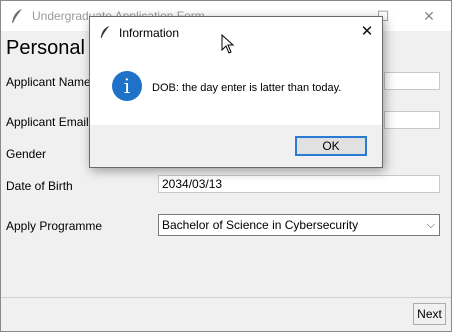 Image resolution: width=452 pixels, height=332 pixels. Describe the element at coordinates (412, 120) in the screenshot. I see `applicant-email-input` at that location.